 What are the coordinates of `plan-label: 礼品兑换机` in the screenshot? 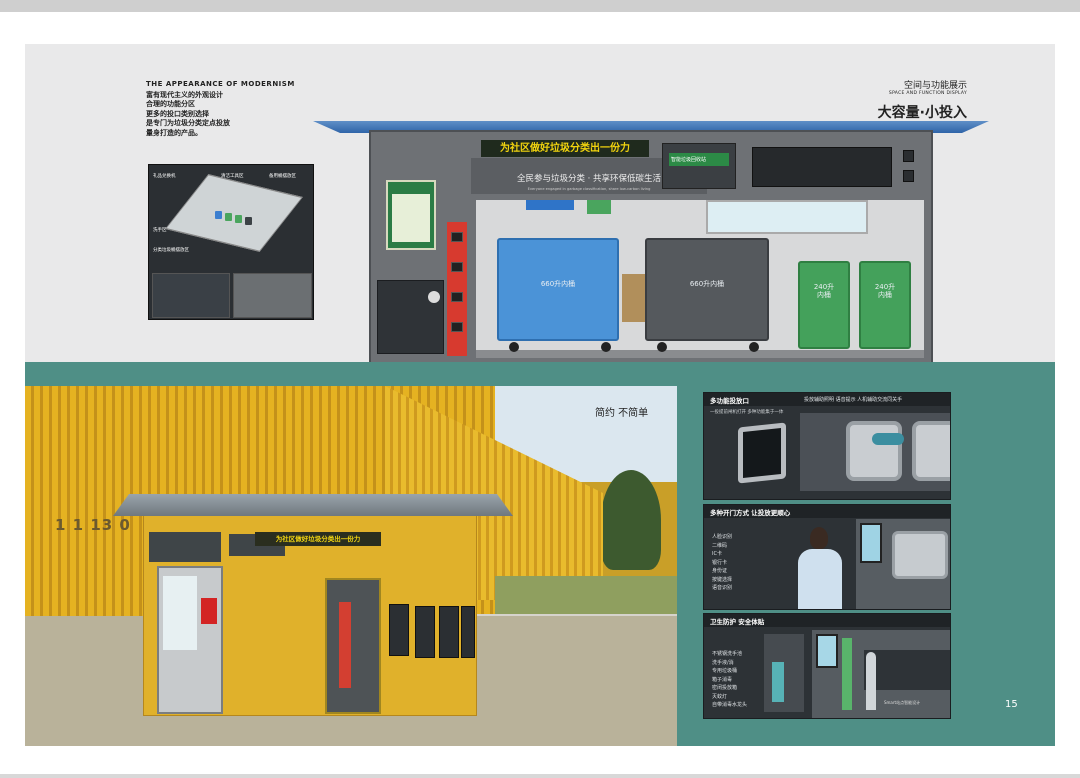 It's located at (164, 176).